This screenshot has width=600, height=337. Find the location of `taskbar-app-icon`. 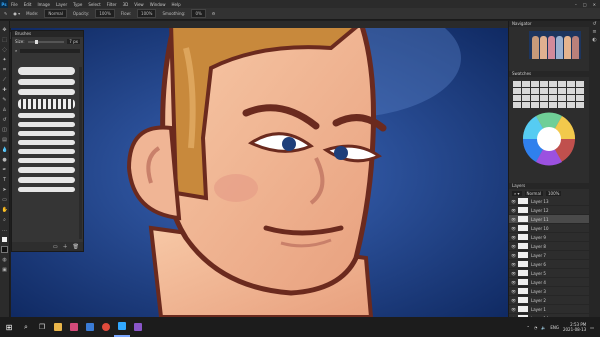

taskbar-app-icon is located at coordinates (138, 327).